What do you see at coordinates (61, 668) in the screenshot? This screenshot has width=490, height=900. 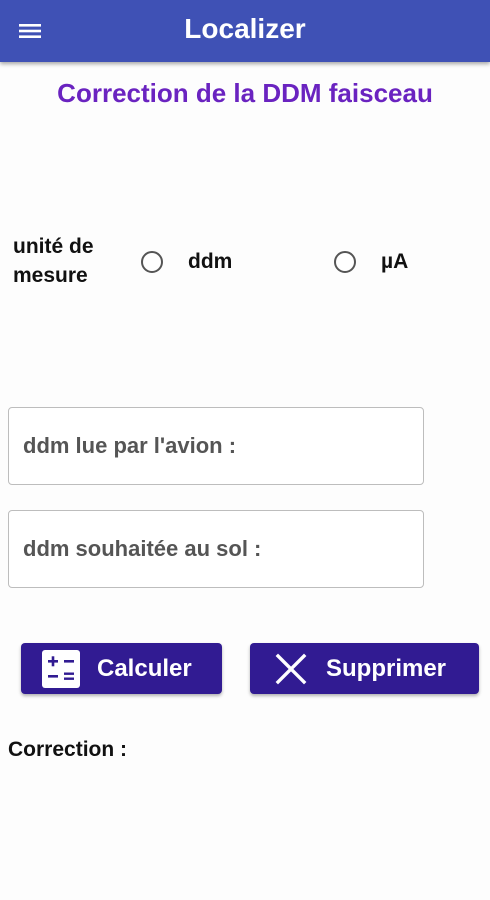 I see `calculator-icon` at bounding box center [61, 668].